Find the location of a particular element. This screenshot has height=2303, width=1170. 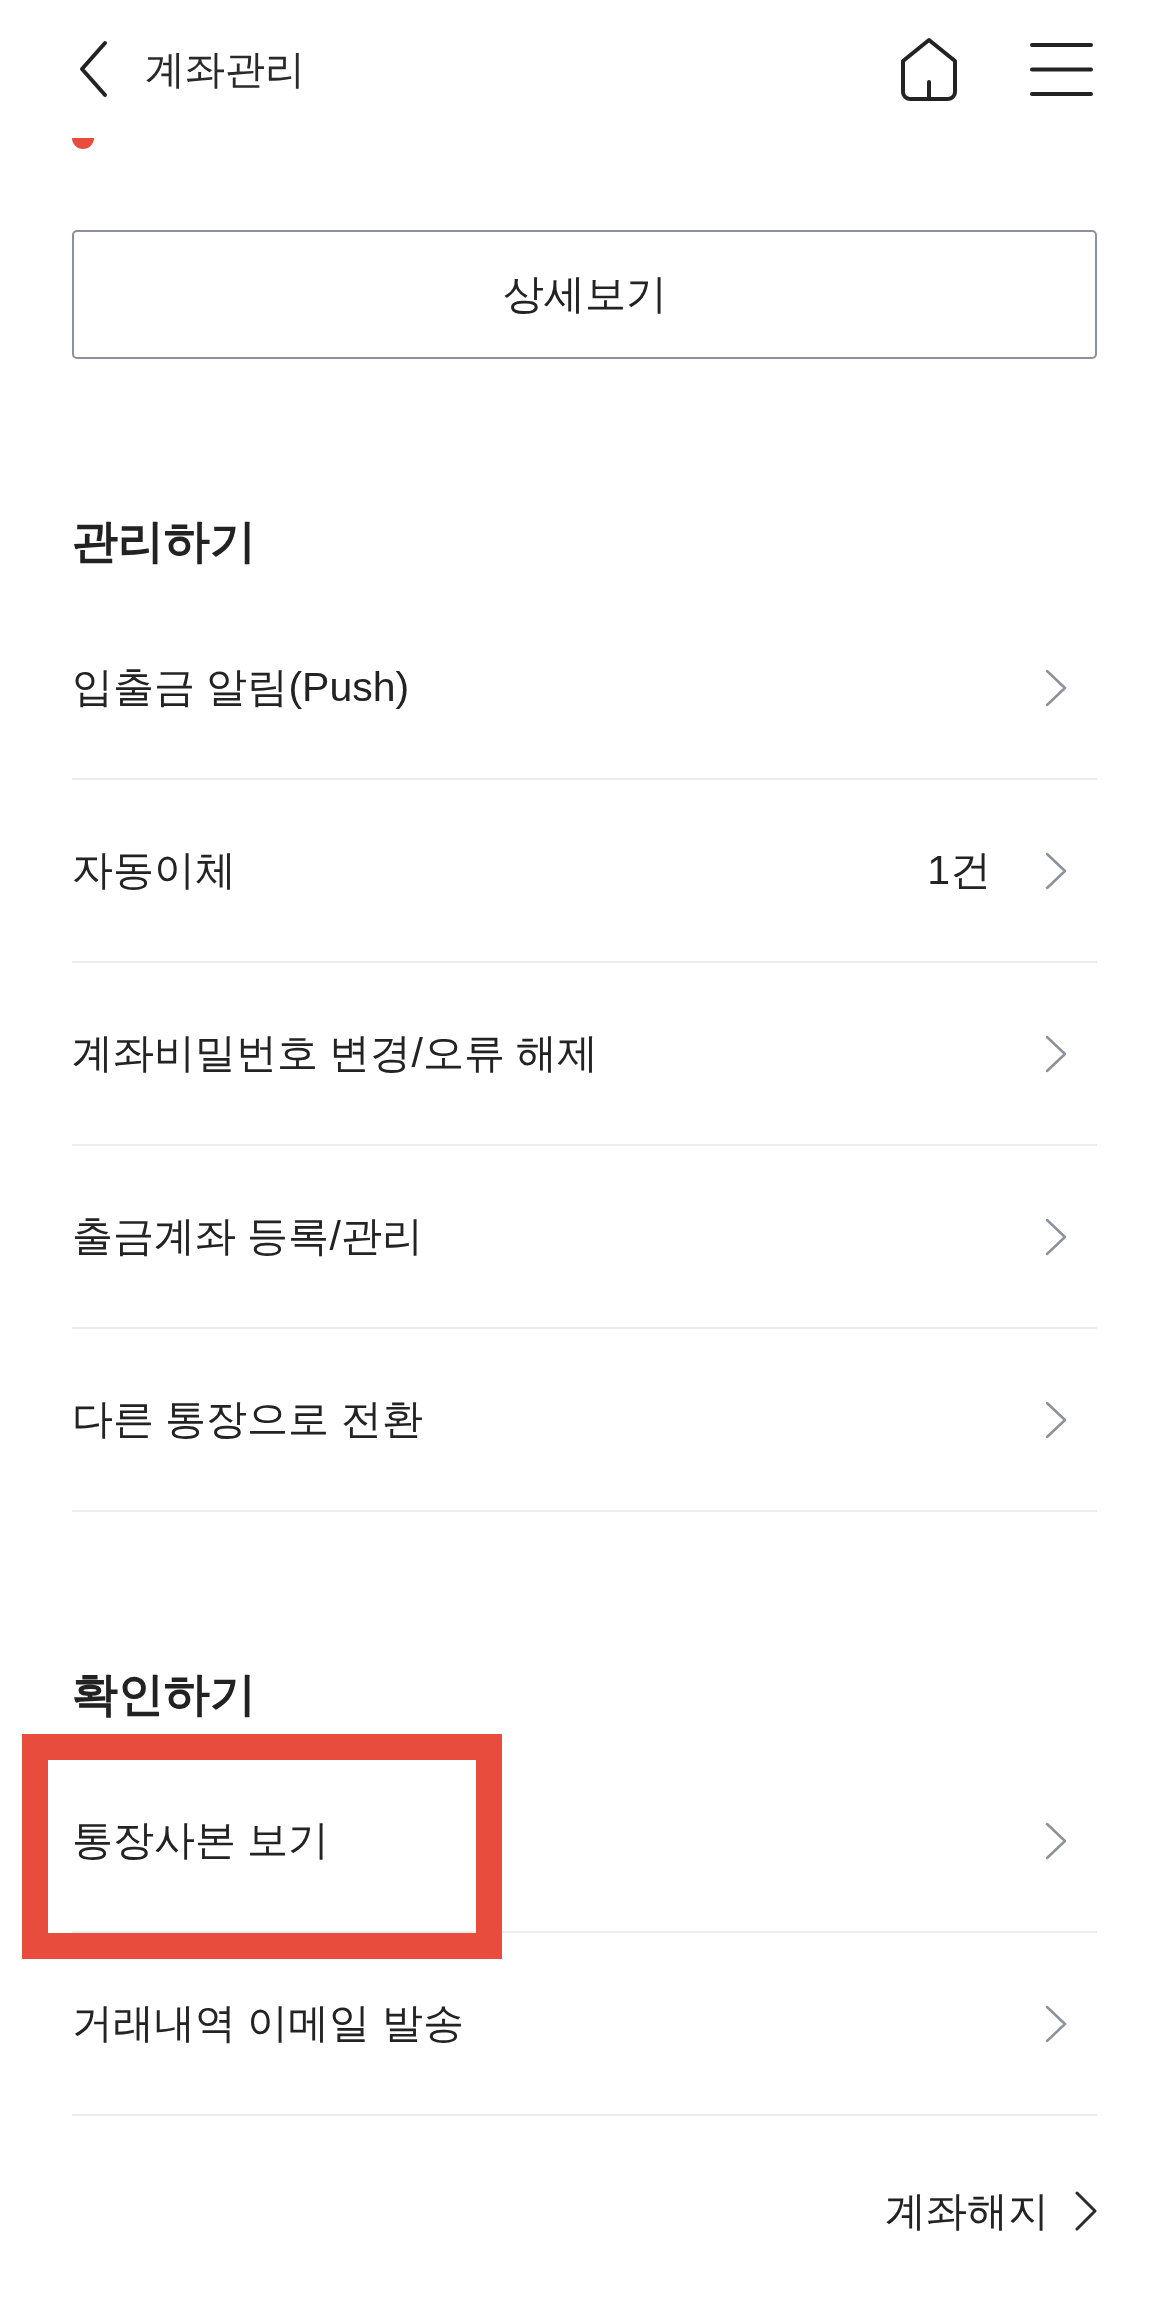

close-account-link: 계좌해지 is located at coordinates (991, 2211).